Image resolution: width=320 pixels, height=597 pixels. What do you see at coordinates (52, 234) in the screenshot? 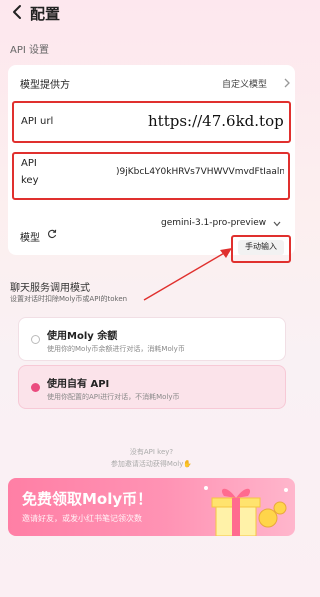
I see `refresh-icon` at bounding box center [52, 234].